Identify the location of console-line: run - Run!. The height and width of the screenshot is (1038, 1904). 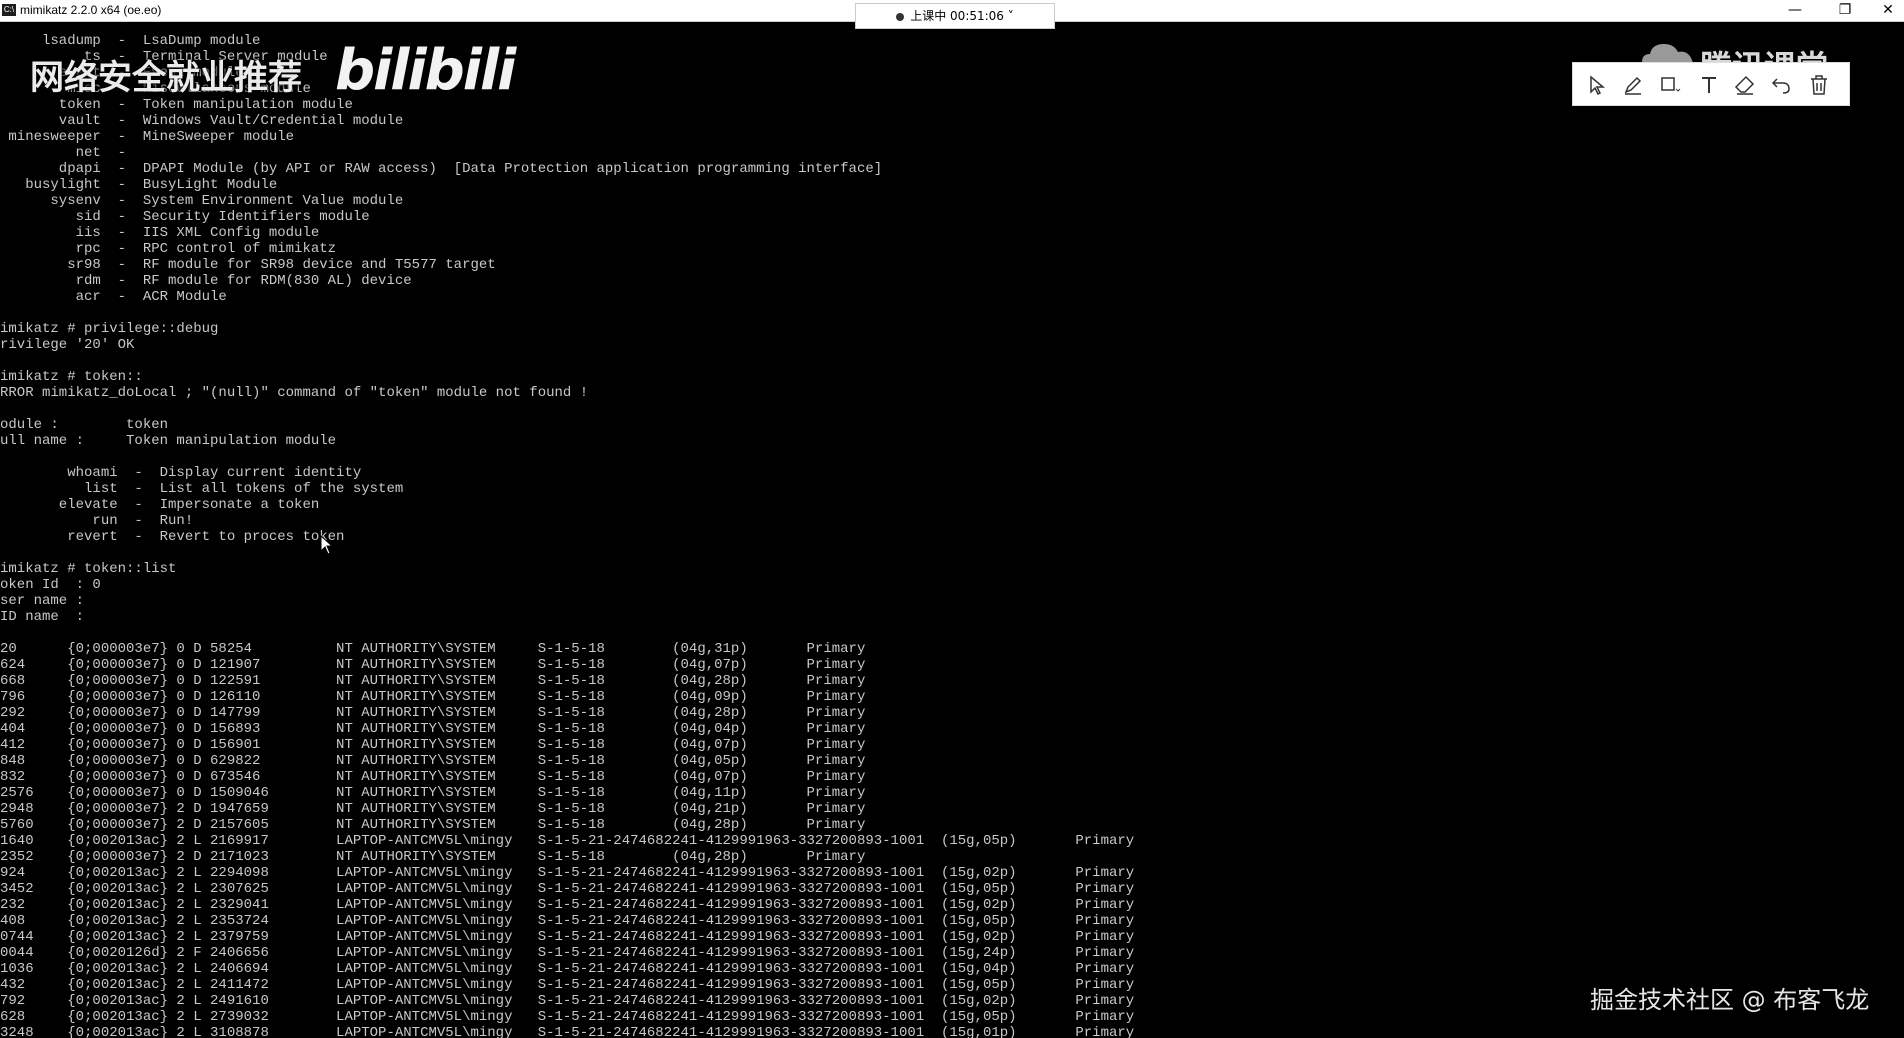
(97, 521).